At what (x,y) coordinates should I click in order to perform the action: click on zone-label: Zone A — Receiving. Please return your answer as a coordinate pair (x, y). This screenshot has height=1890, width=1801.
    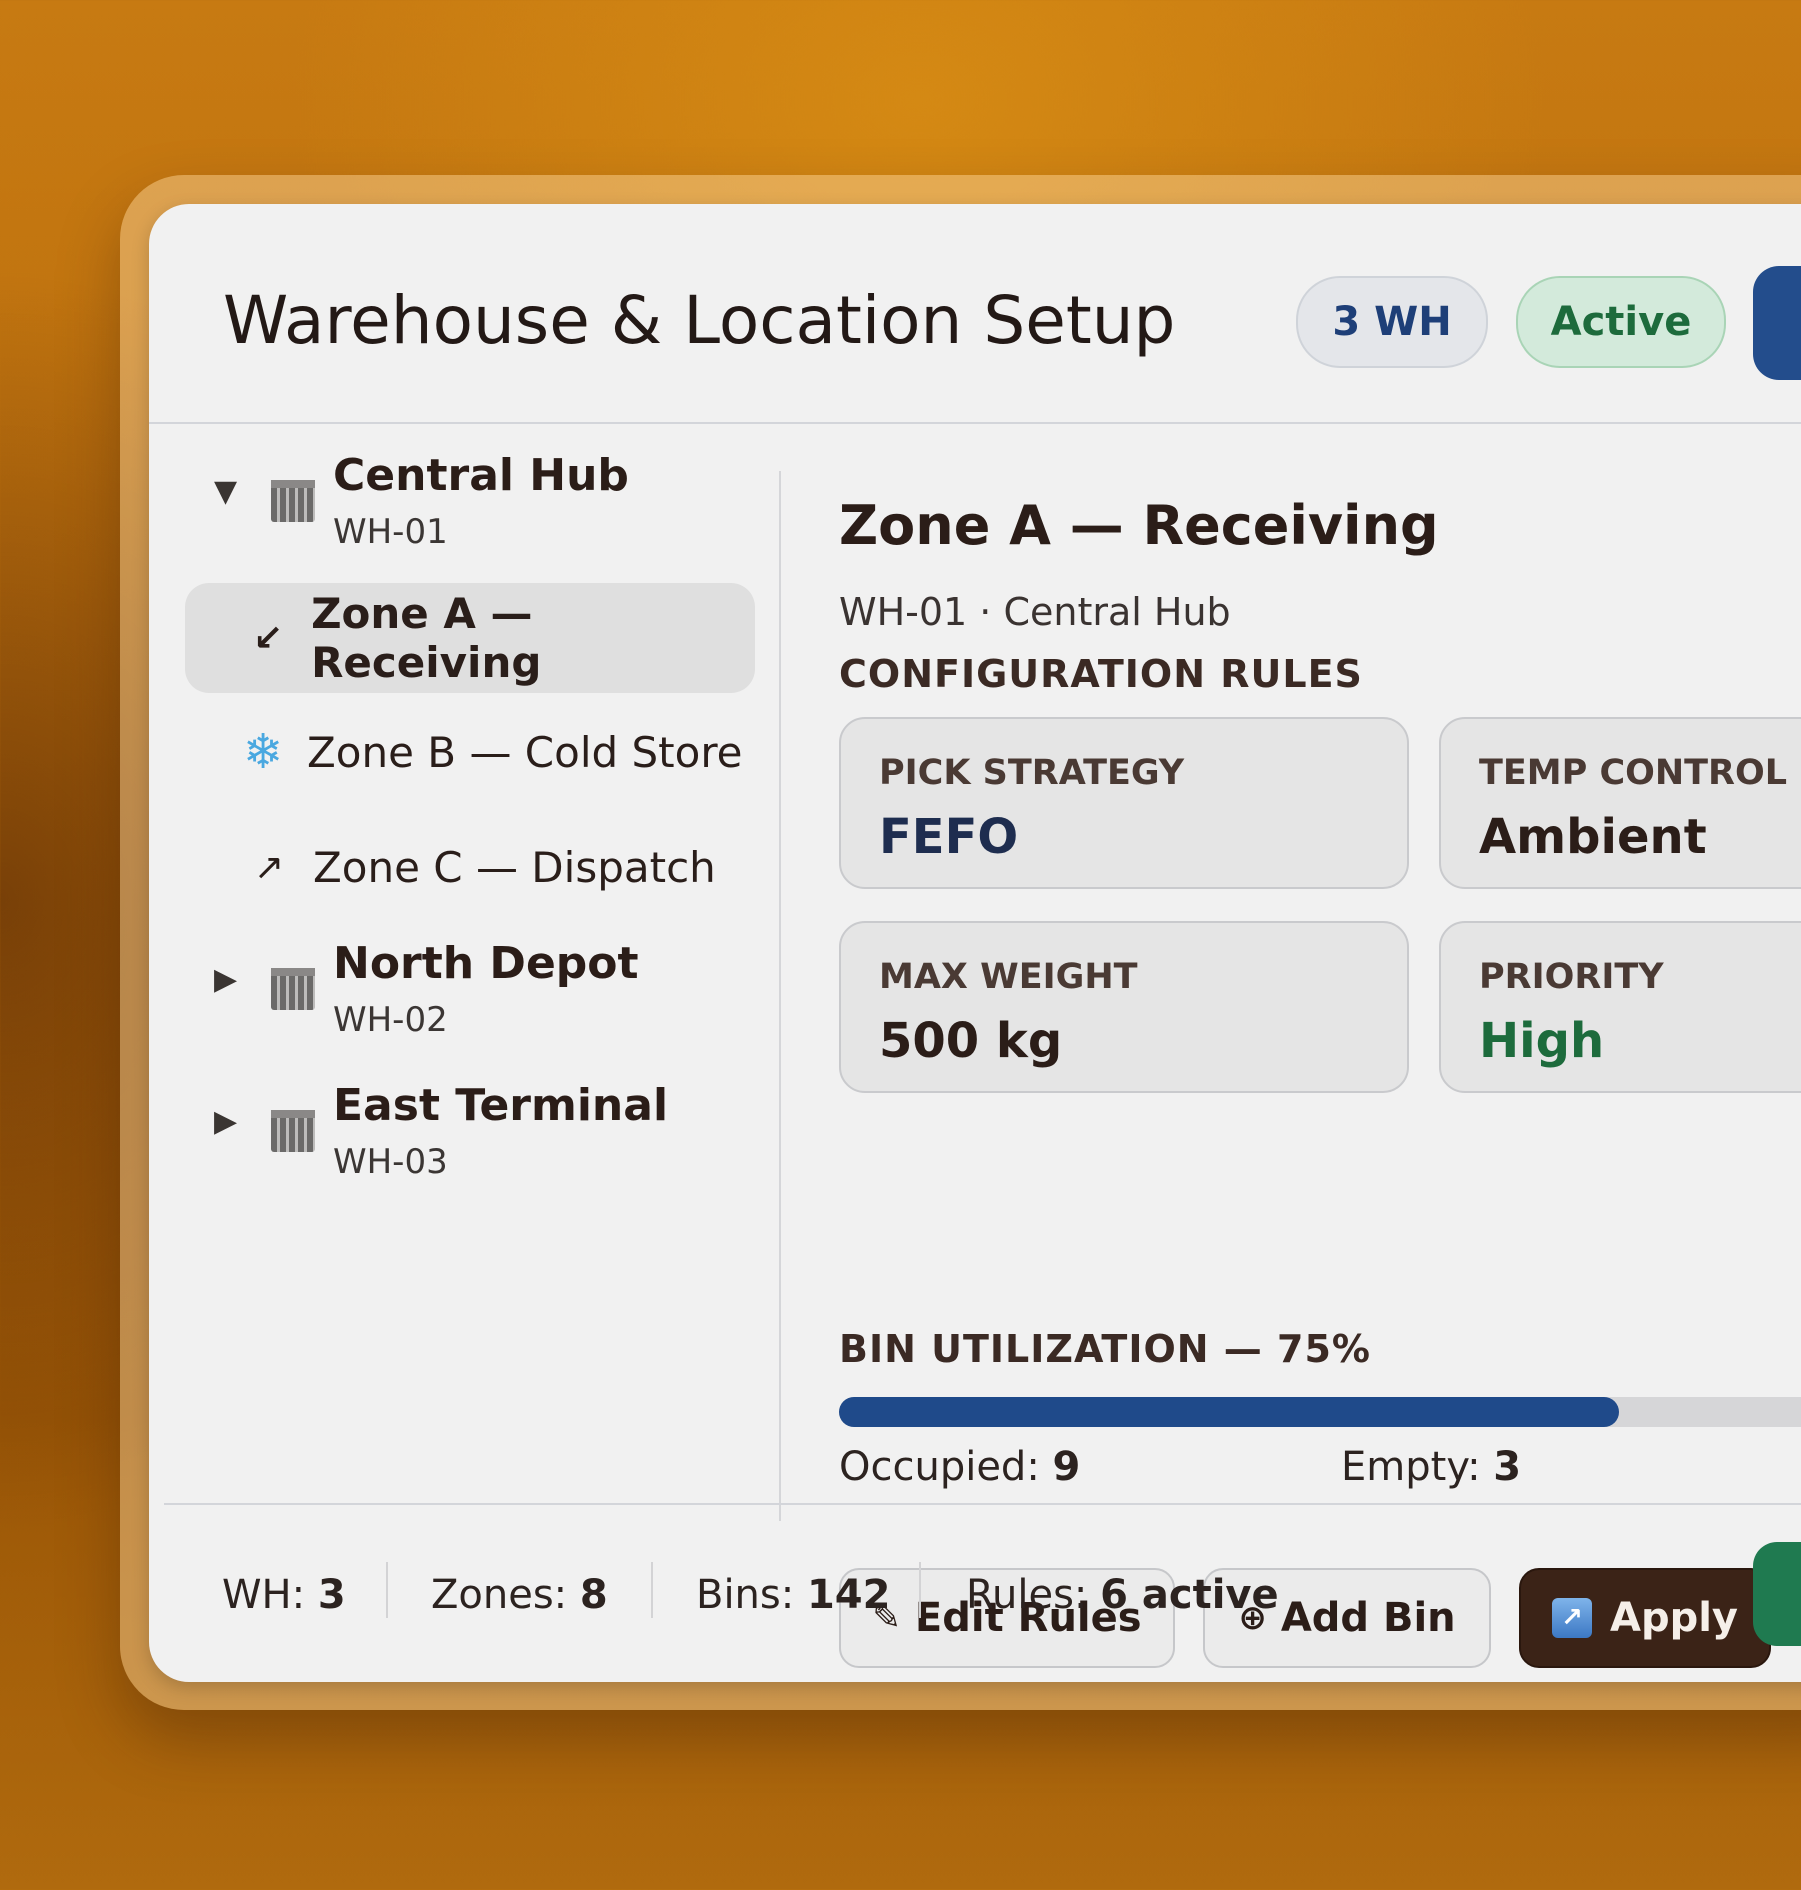
    Looking at the image, I should click on (426, 638).